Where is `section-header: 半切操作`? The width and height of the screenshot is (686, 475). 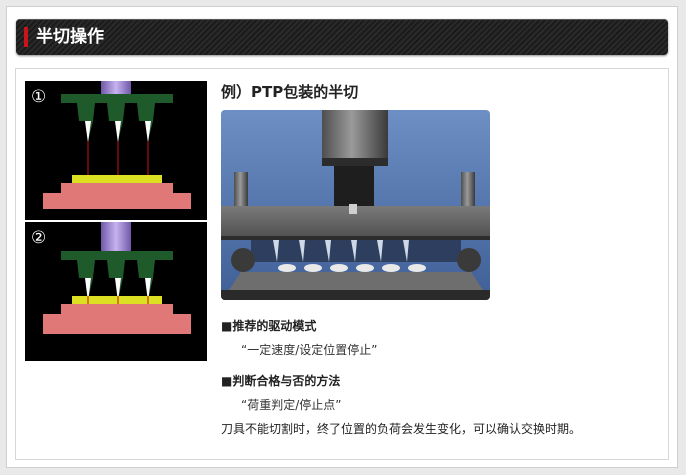
section-header: 半切操作 is located at coordinates (342, 37).